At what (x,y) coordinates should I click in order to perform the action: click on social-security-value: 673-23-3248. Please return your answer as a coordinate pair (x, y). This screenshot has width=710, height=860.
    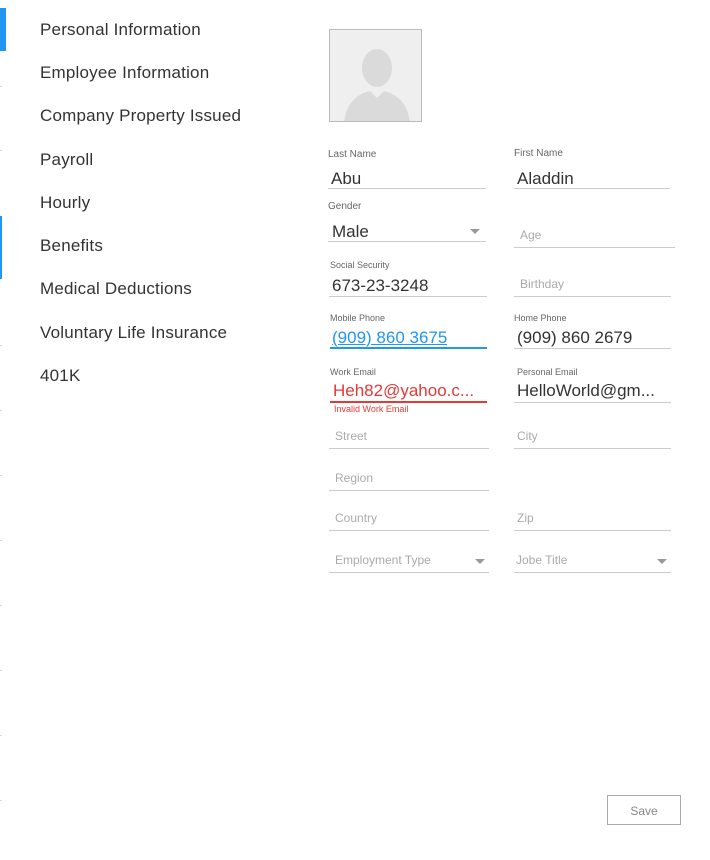
    Looking at the image, I should click on (380, 286).